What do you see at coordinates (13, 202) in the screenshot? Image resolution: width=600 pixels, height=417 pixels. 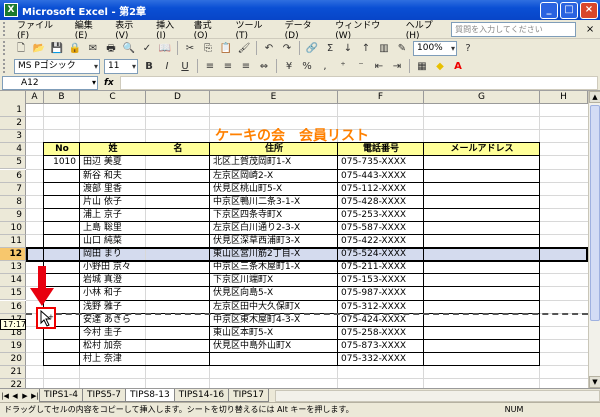 I see `row-header-8: 8` at bounding box center [13, 202].